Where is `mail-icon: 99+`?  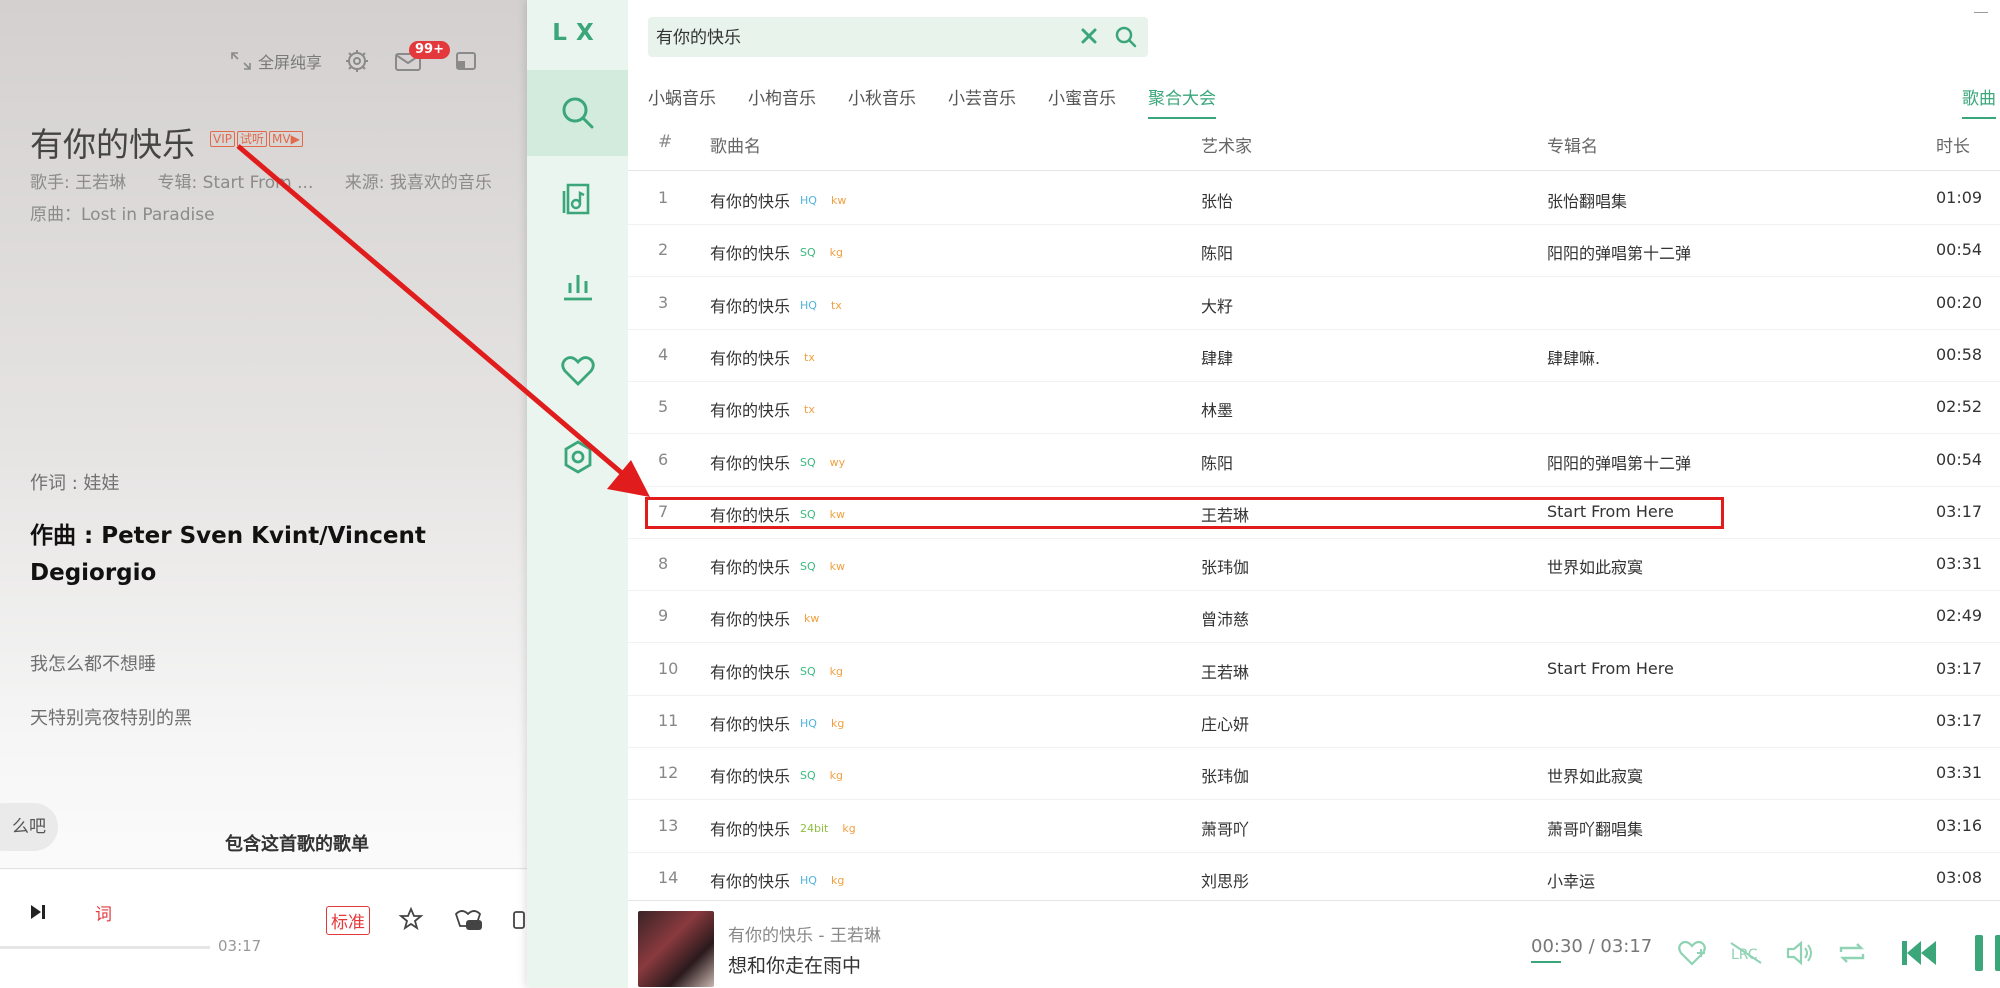 mail-icon: 99+ is located at coordinates (422, 56).